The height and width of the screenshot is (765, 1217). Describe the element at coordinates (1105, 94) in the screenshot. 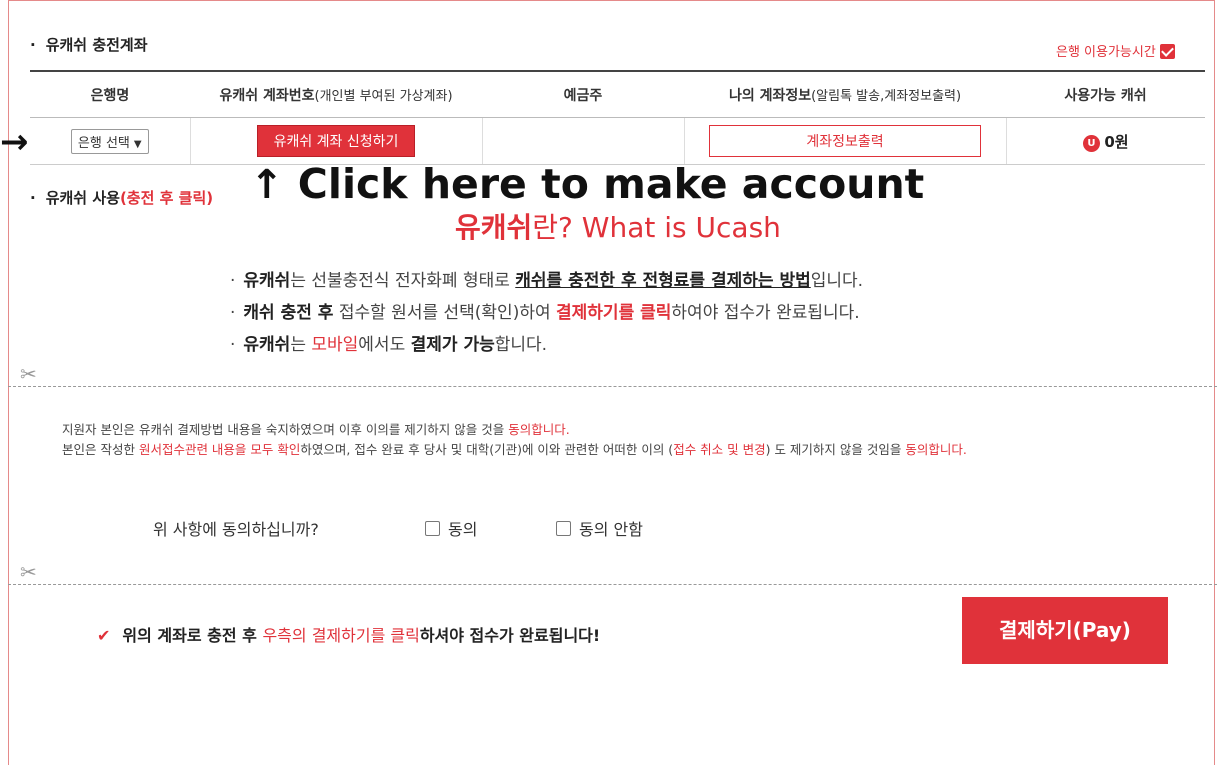

I see `col-cash: 사용가능 캐쉬` at that location.